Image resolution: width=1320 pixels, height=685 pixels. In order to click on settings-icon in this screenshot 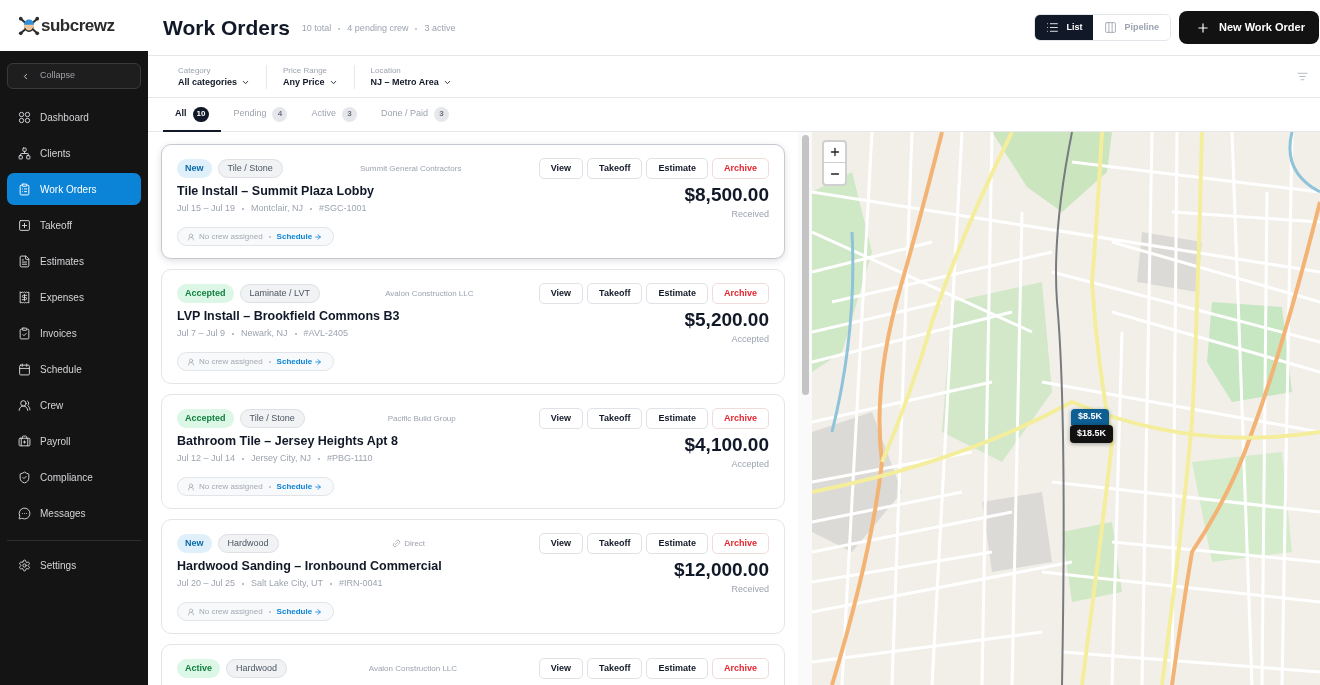, I will do `click(24, 565)`.